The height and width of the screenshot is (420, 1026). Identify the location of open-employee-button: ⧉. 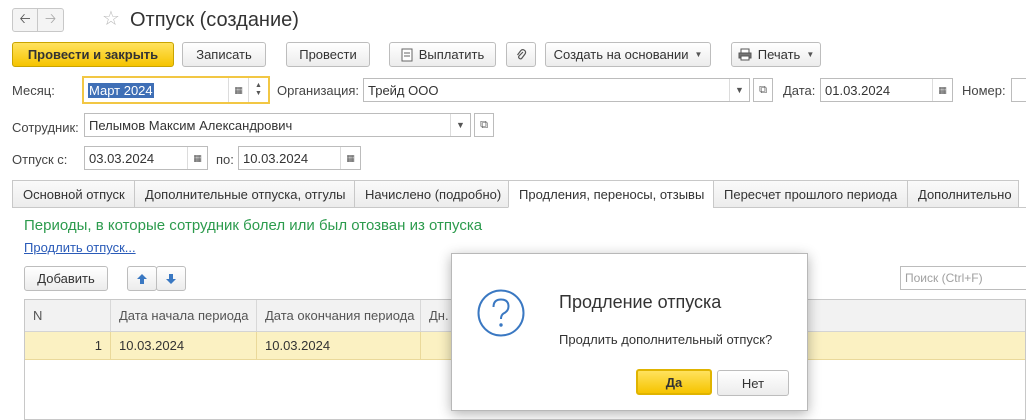
(484, 125).